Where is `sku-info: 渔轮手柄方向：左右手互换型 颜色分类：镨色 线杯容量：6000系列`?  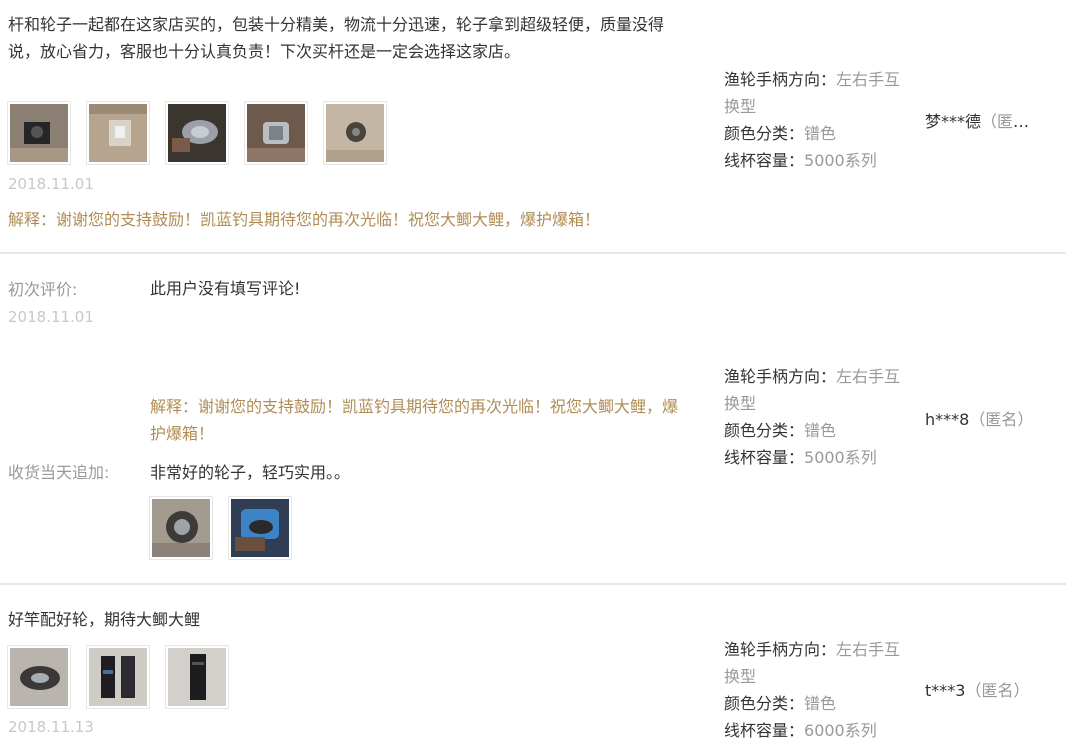
sku-info: 渔轮手柄方向：左右手互换型 颜色分类：镨色 线杯容量：6000系列 is located at coordinates (819, 690).